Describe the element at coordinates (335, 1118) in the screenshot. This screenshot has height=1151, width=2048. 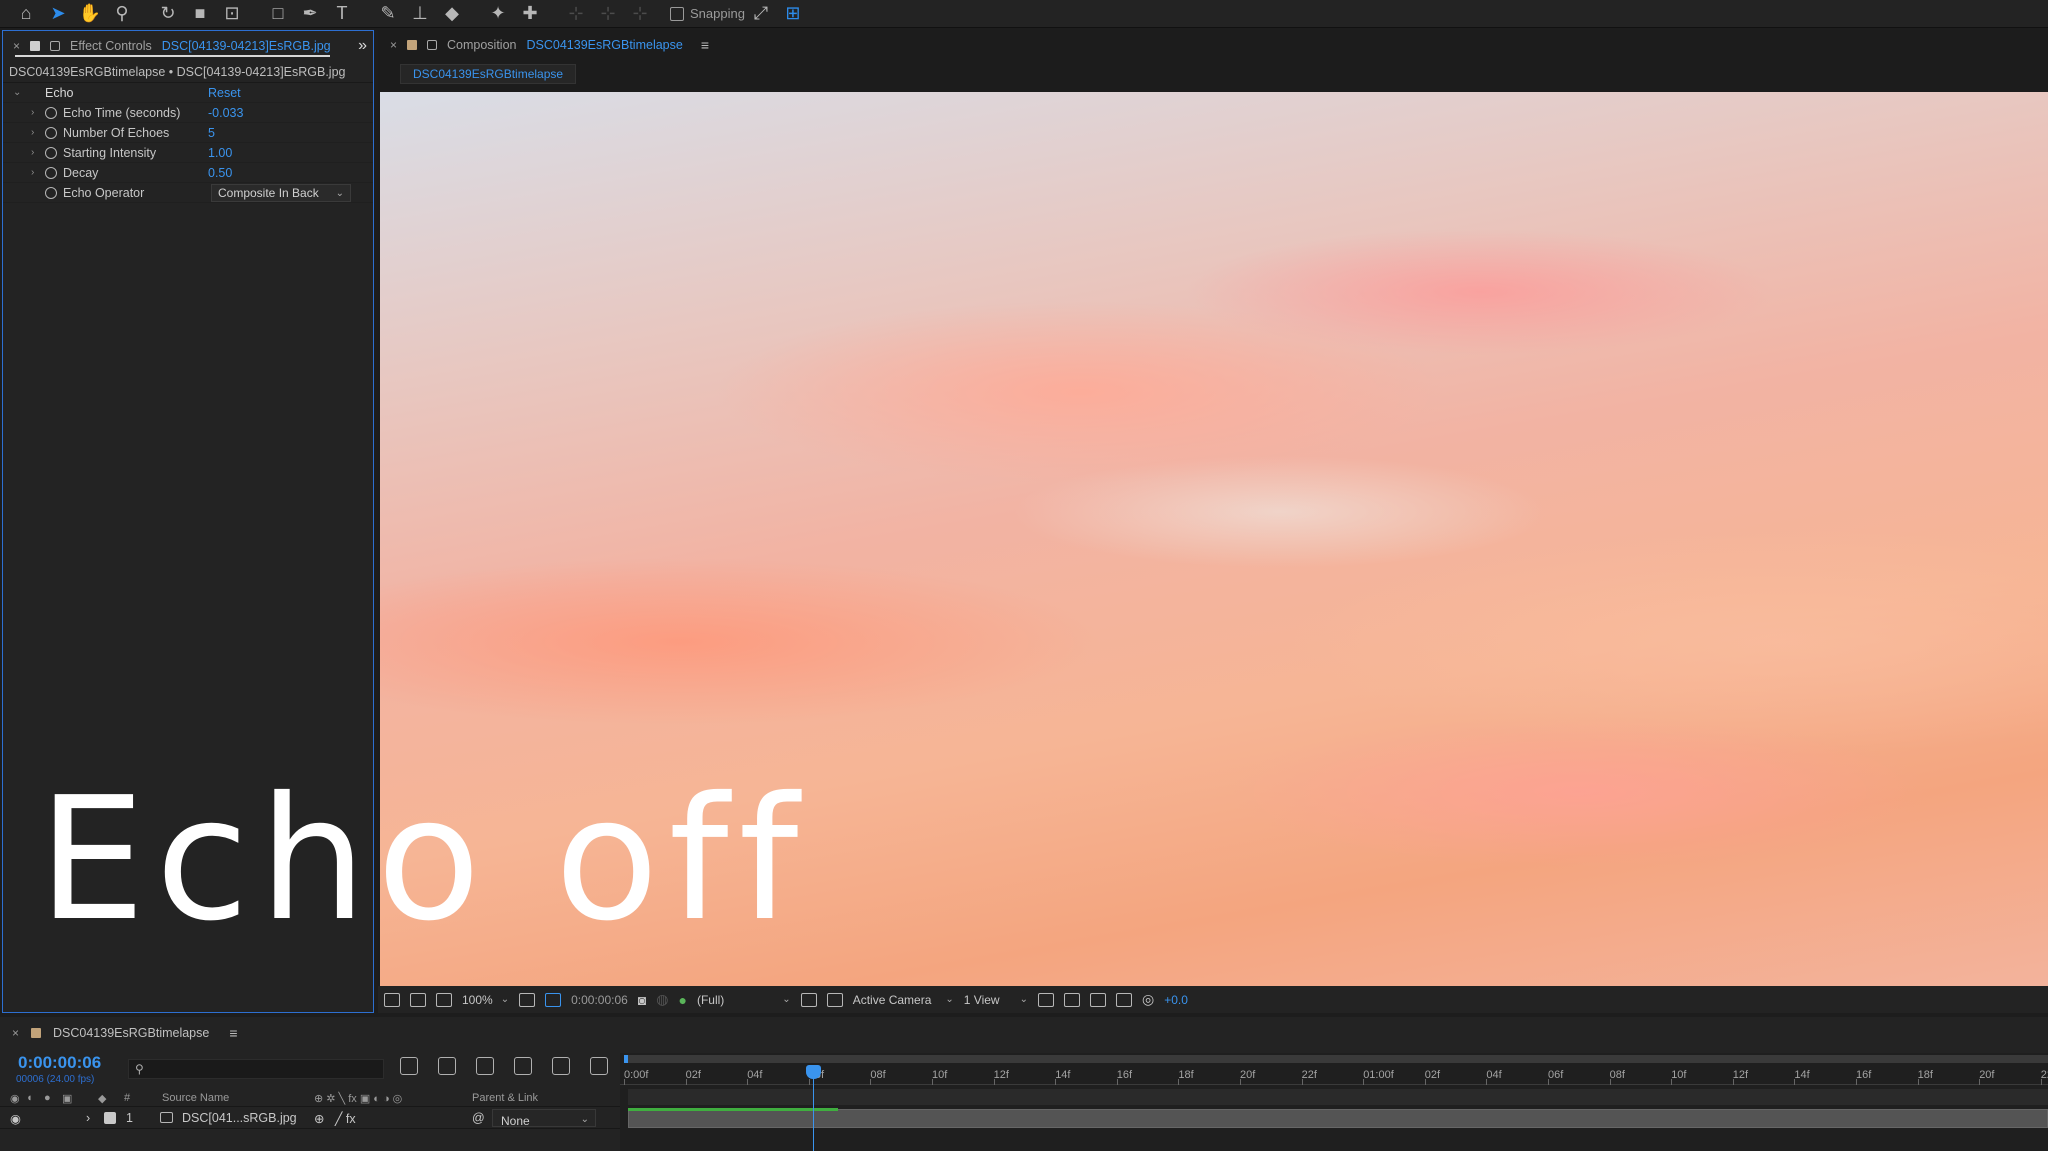
I see `layer-switches-icon: ⊕ ╱ fx` at that location.